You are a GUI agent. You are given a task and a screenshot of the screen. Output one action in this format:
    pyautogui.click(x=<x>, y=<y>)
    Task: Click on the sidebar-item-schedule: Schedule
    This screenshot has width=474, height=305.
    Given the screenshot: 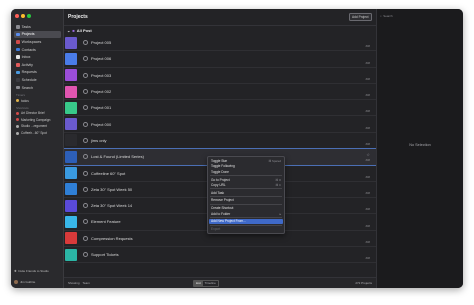 What is the action you would take?
    pyautogui.click(x=37, y=80)
    